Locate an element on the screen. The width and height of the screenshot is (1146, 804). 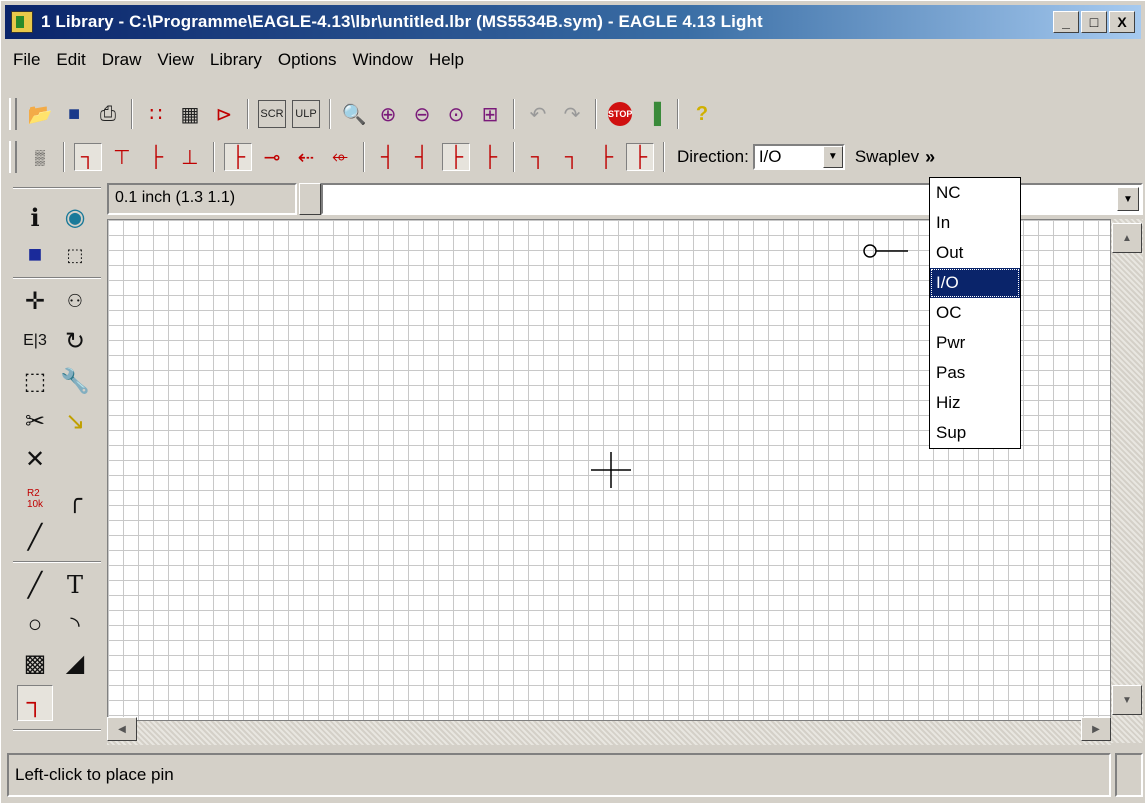
device-icon: ⊳ is located at coordinates (224, 114).